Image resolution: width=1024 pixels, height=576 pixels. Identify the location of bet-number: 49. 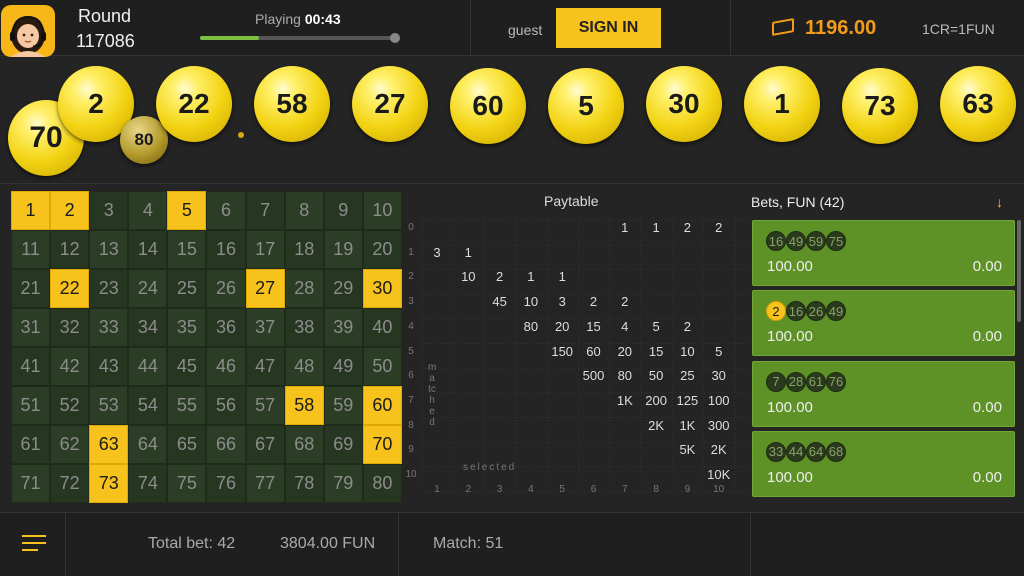
(836, 311).